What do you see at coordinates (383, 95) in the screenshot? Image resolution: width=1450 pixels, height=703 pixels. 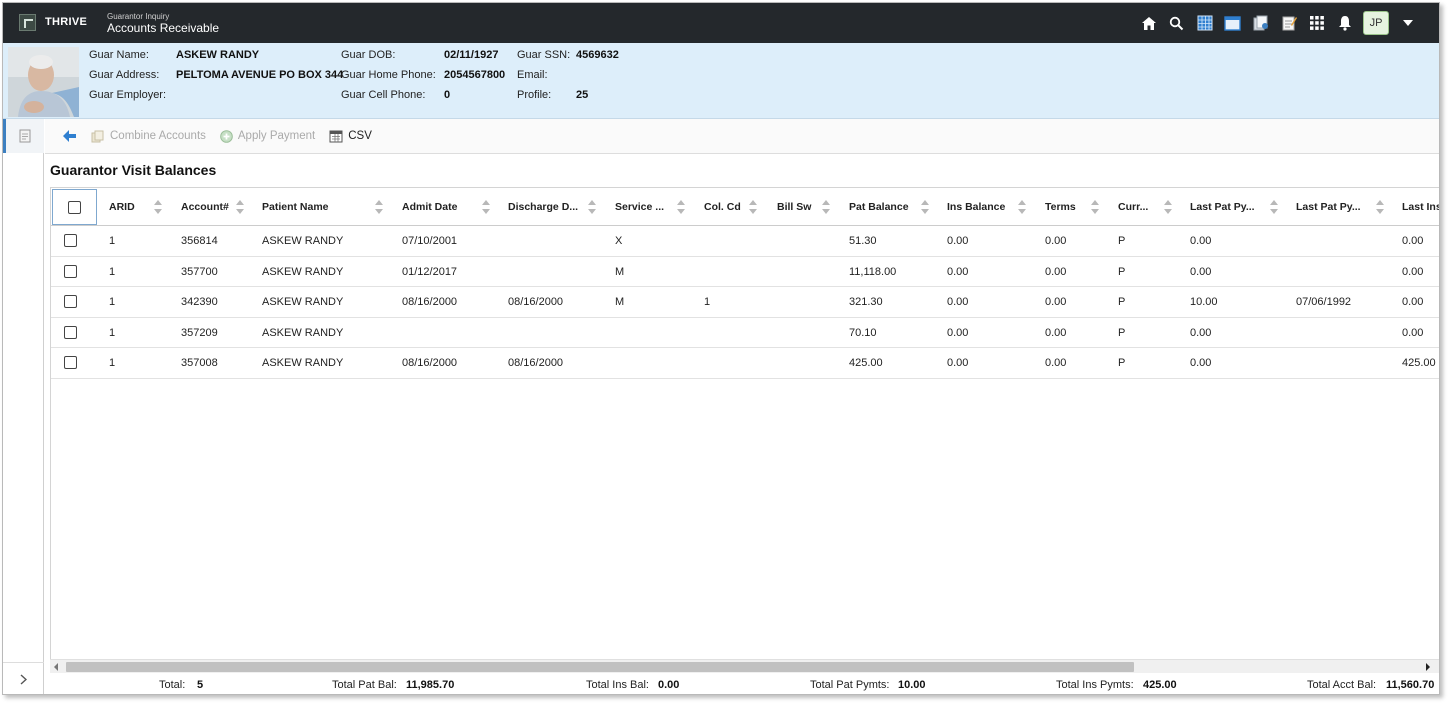 I see `guar-cell-phone-label: Guar Cell Phone:` at bounding box center [383, 95].